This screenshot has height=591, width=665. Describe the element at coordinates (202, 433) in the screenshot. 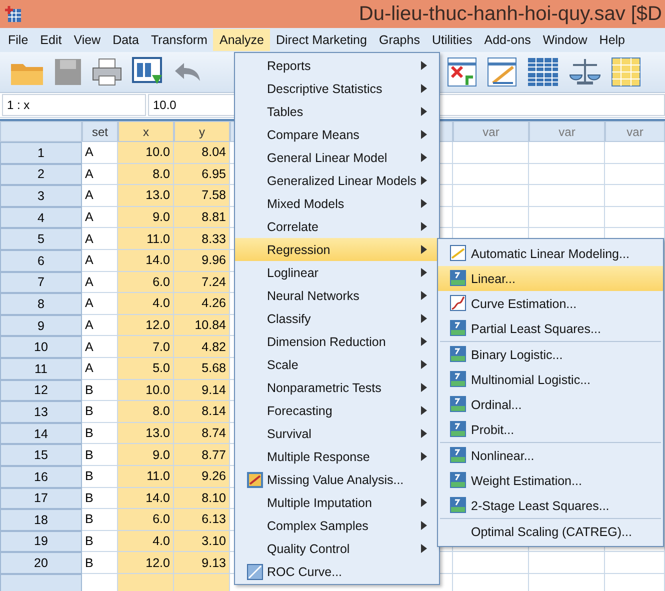

I see `table-cell: 8.74` at that location.